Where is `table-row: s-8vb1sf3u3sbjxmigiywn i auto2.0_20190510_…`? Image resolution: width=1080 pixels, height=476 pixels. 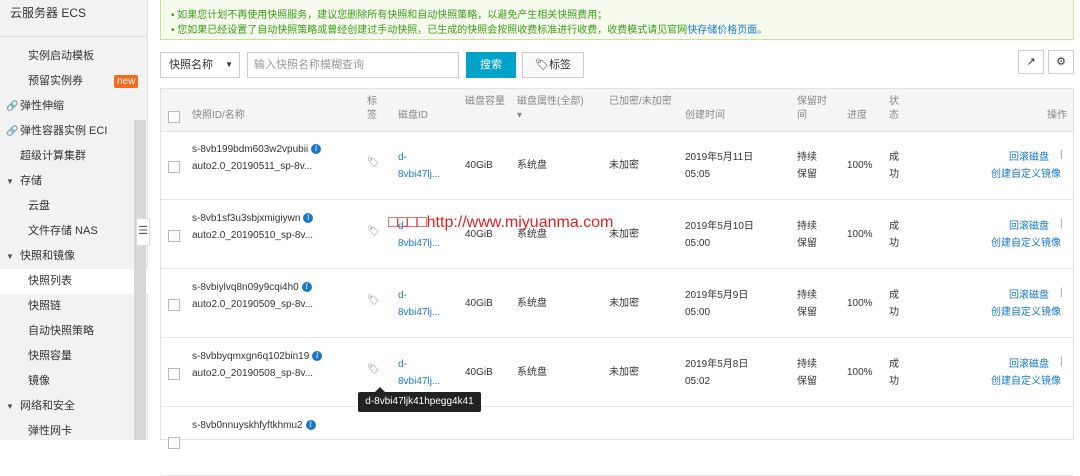
table-row: s-8vb1sf3u3sbjxmigiywn i auto2.0_20190510_… is located at coordinates (617, 234).